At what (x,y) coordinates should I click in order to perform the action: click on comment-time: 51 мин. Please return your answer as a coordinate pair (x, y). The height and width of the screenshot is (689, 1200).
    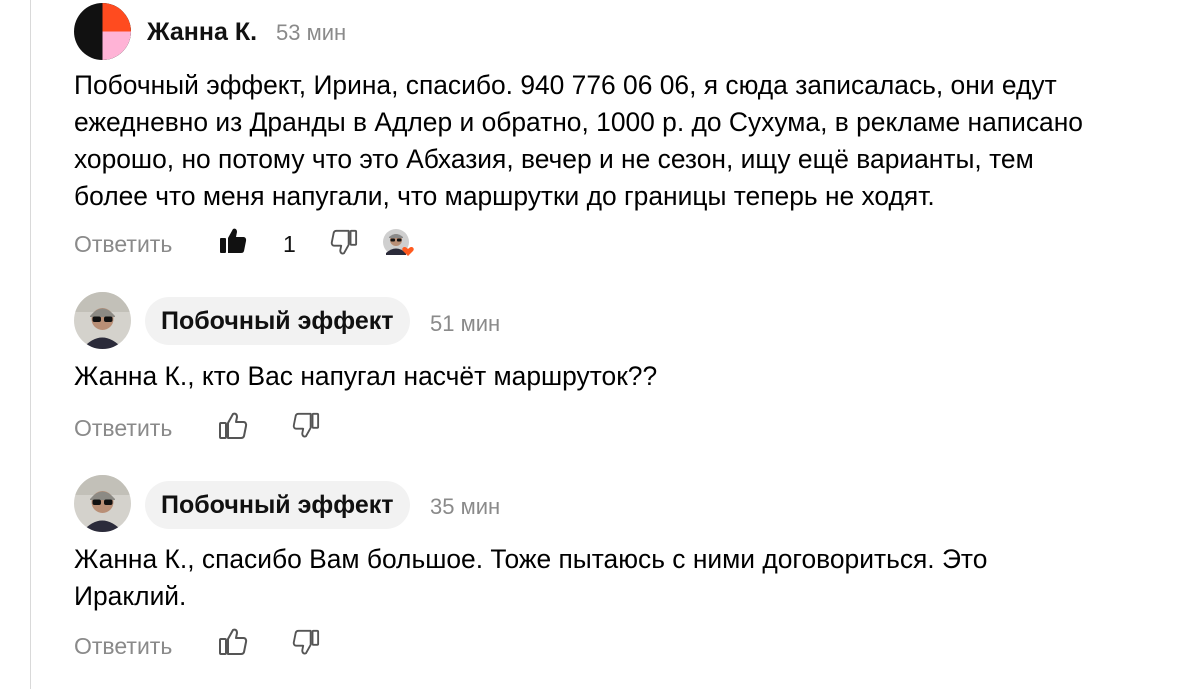
    Looking at the image, I should click on (465, 323).